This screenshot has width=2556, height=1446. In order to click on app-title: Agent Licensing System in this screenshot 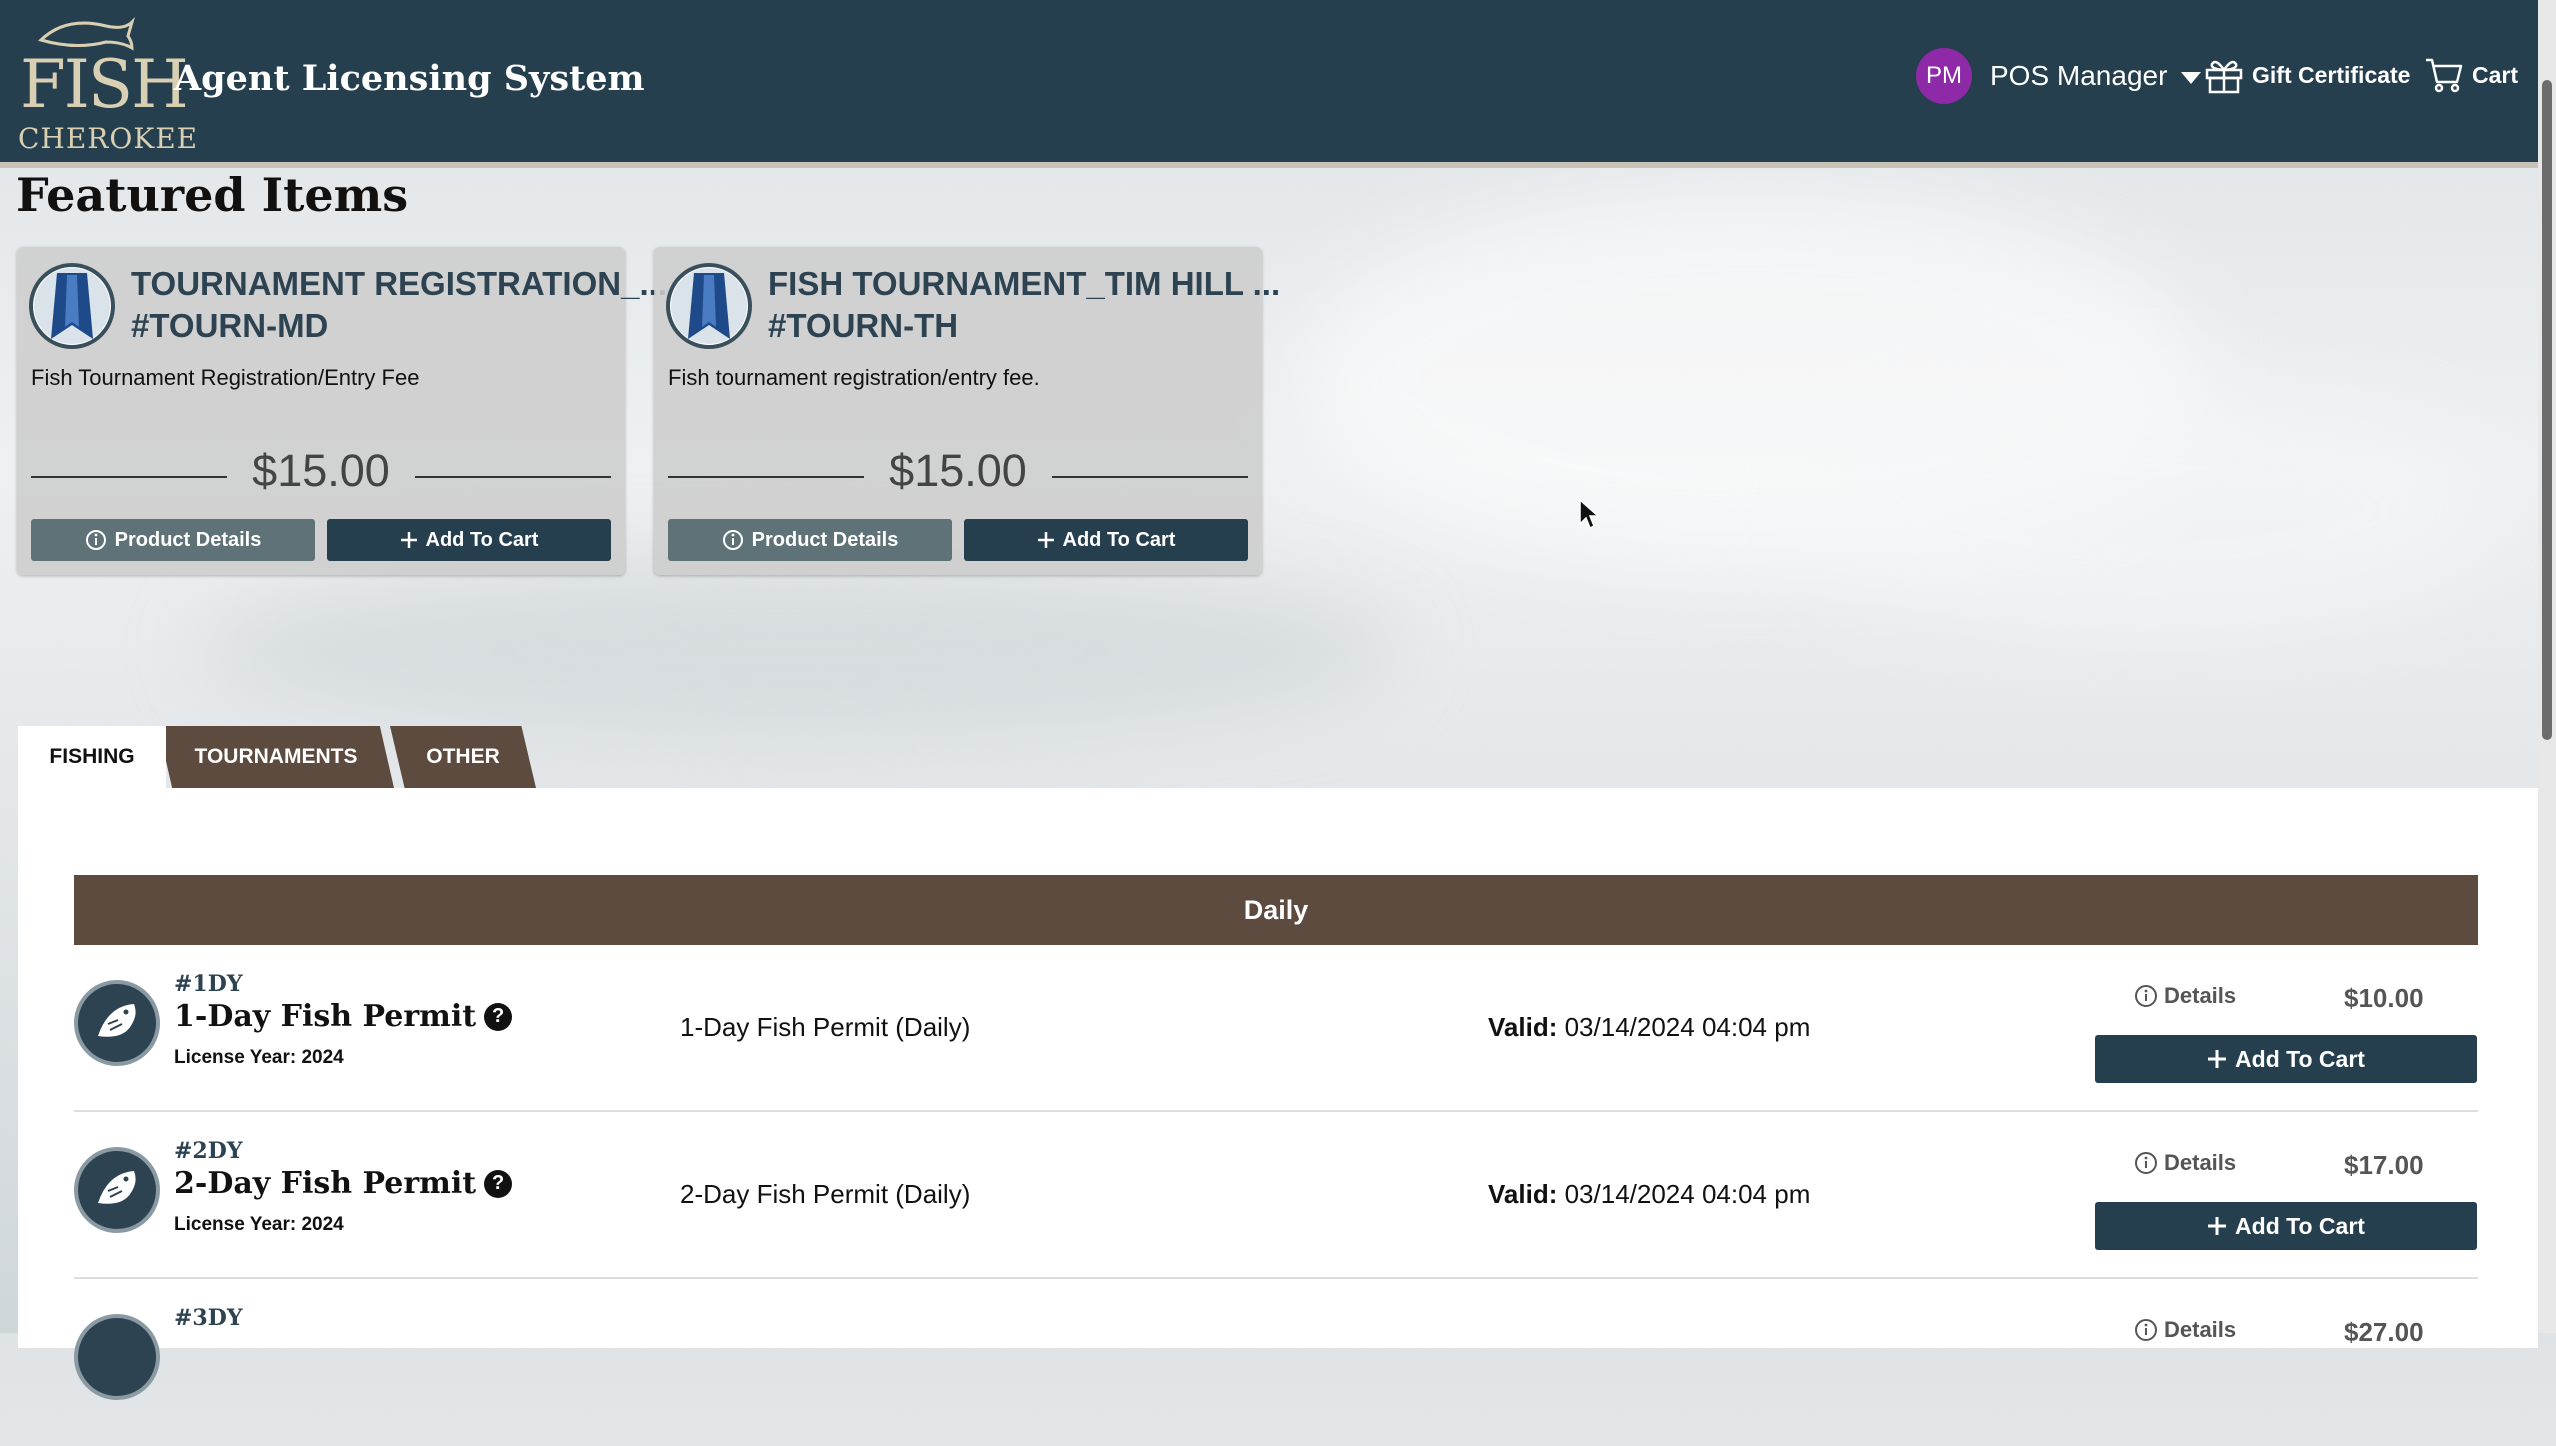, I will do `click(409, 78)`.